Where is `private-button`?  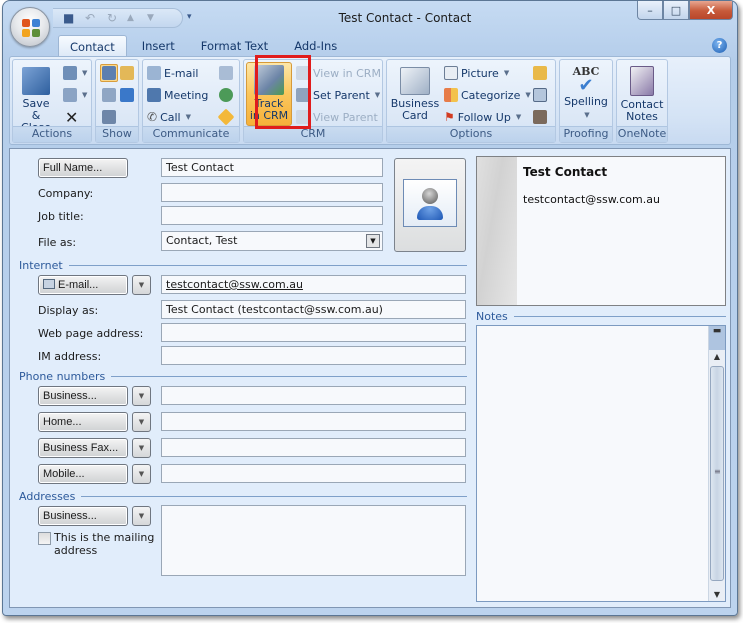
private-button is located at coordinates (540, 73).